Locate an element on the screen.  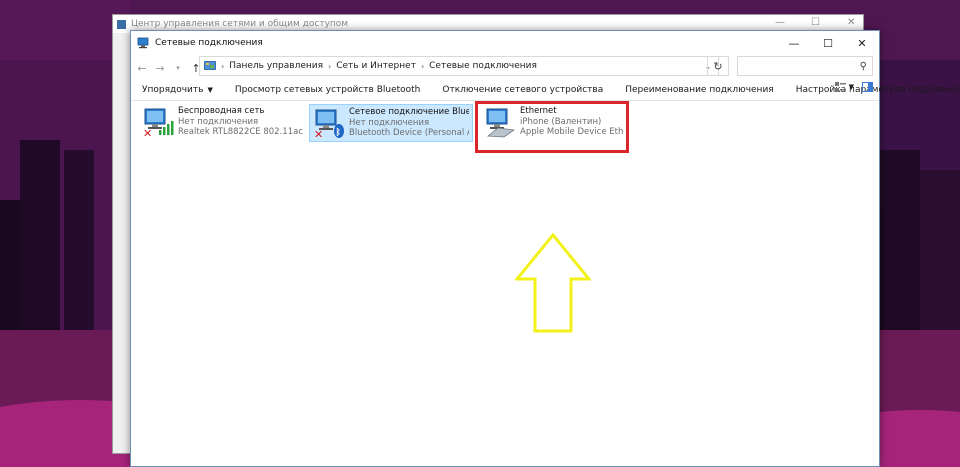
minimize-button: — is located at coordinates (794, 43).